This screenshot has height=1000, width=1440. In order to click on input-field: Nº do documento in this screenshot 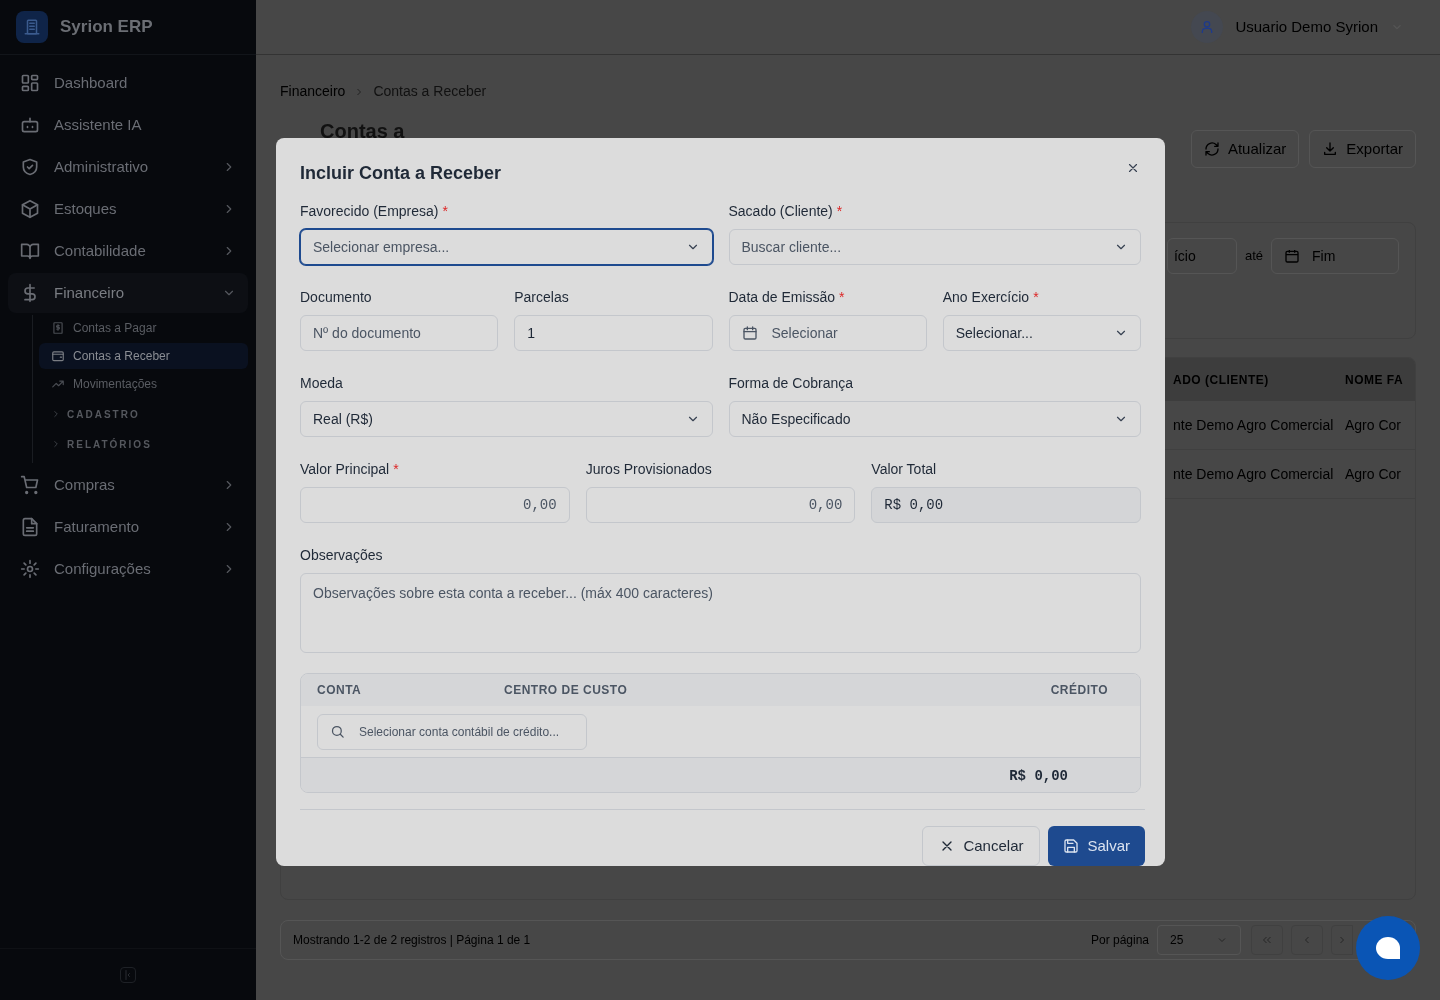, I will do `click(399, 333)`.